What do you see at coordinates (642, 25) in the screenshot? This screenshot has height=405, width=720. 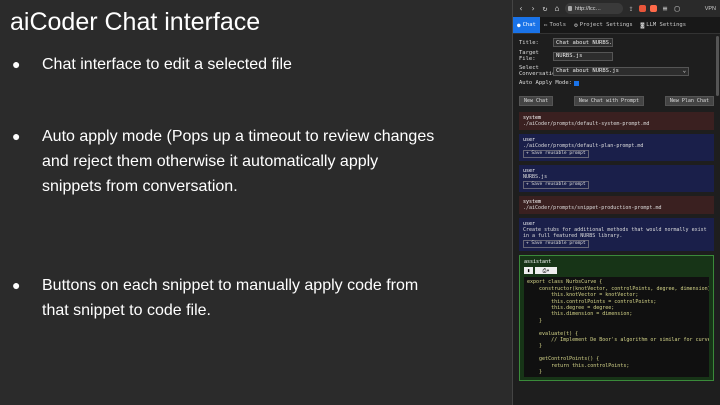 I see `robot-icon: ◙` at bounding box center [642, 25].